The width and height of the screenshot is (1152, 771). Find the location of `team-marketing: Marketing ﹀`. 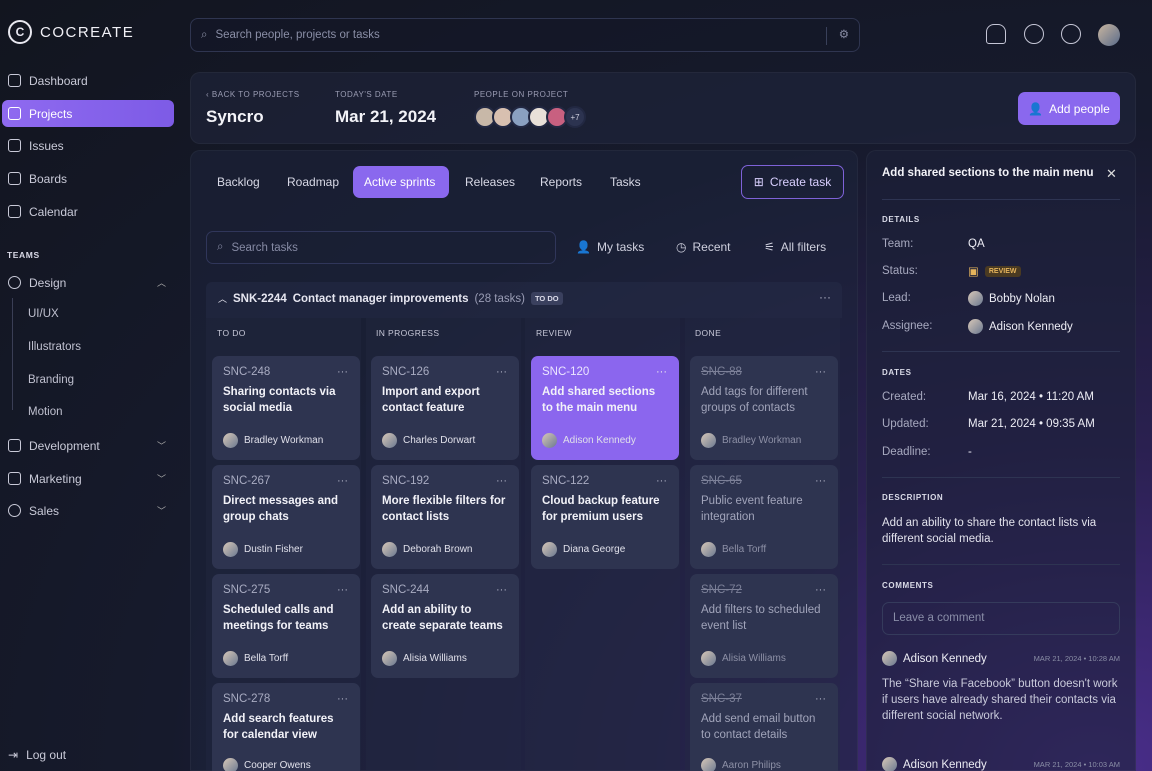

team-marketing: Marketing ﹀ is located at coordinates (88, 478).